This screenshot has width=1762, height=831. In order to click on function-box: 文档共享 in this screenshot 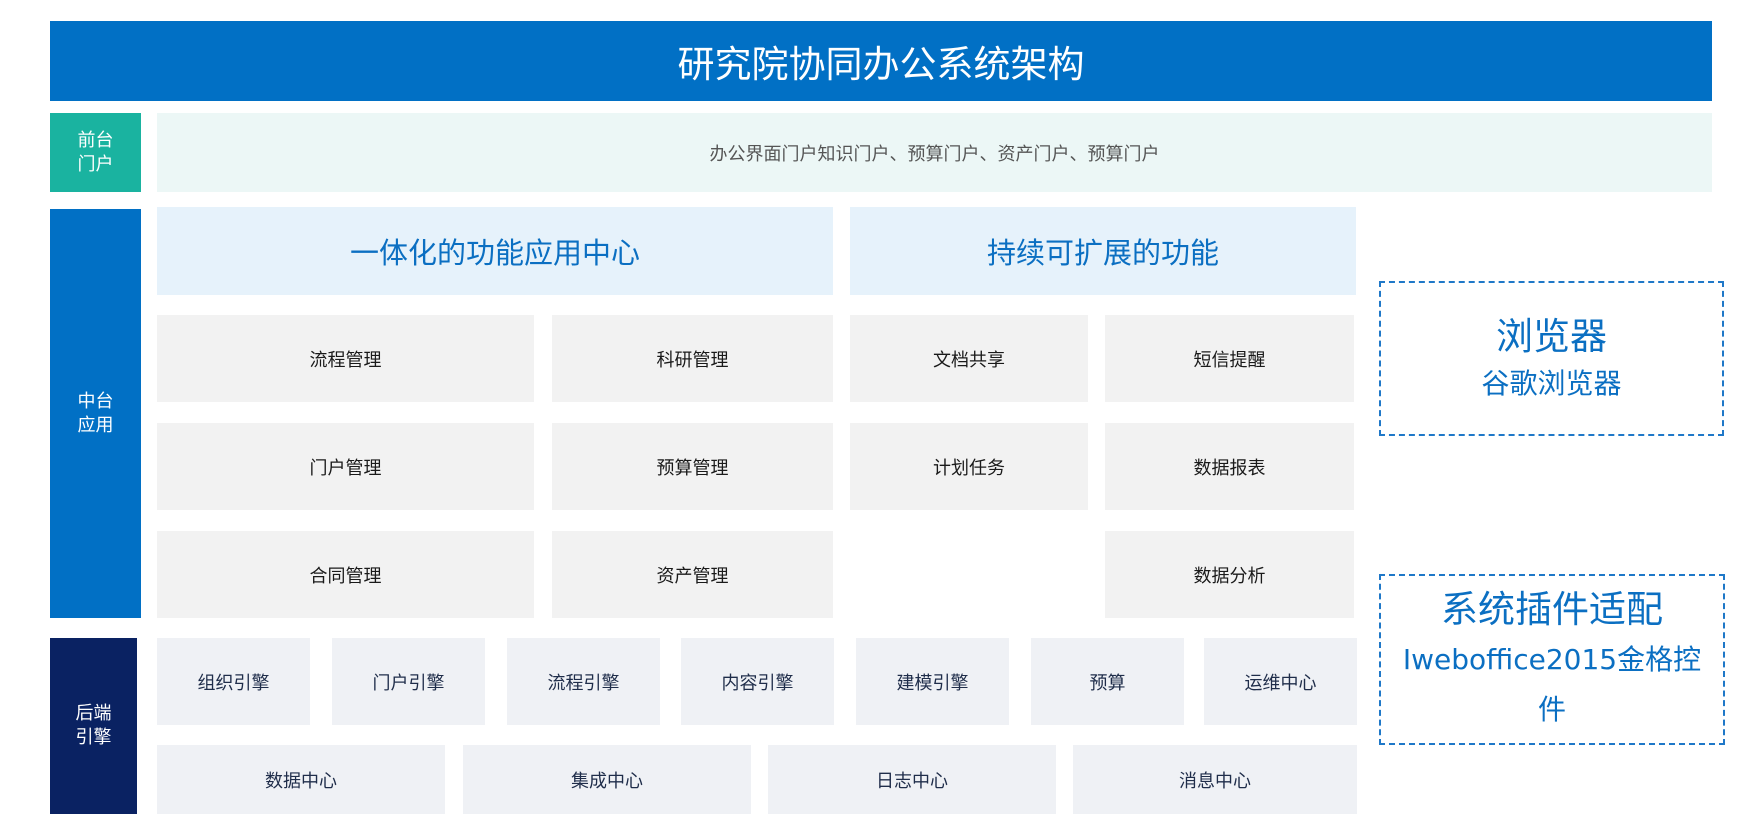, I will do `click(969, 358)`.